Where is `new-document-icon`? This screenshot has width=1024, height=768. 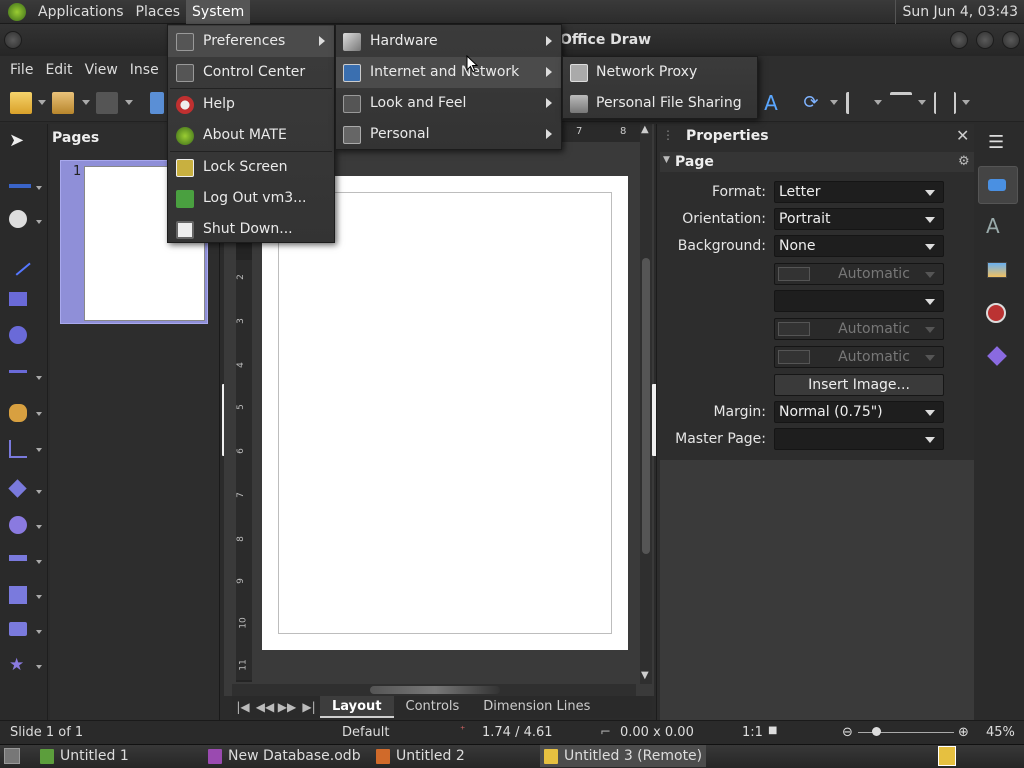 new-document-icon is located at coordinates (21, 103).